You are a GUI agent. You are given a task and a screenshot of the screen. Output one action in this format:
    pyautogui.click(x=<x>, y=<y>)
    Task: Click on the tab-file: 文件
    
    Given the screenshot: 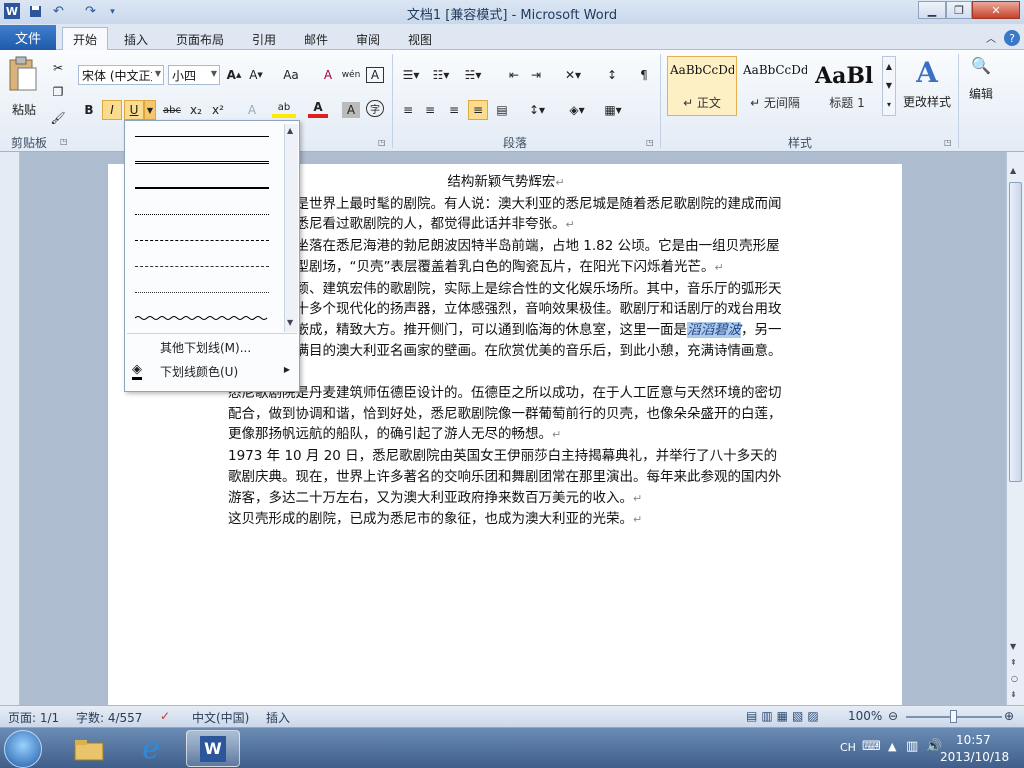 What is the action you would take?
    pyautogui.click(x=28, y=37)
    